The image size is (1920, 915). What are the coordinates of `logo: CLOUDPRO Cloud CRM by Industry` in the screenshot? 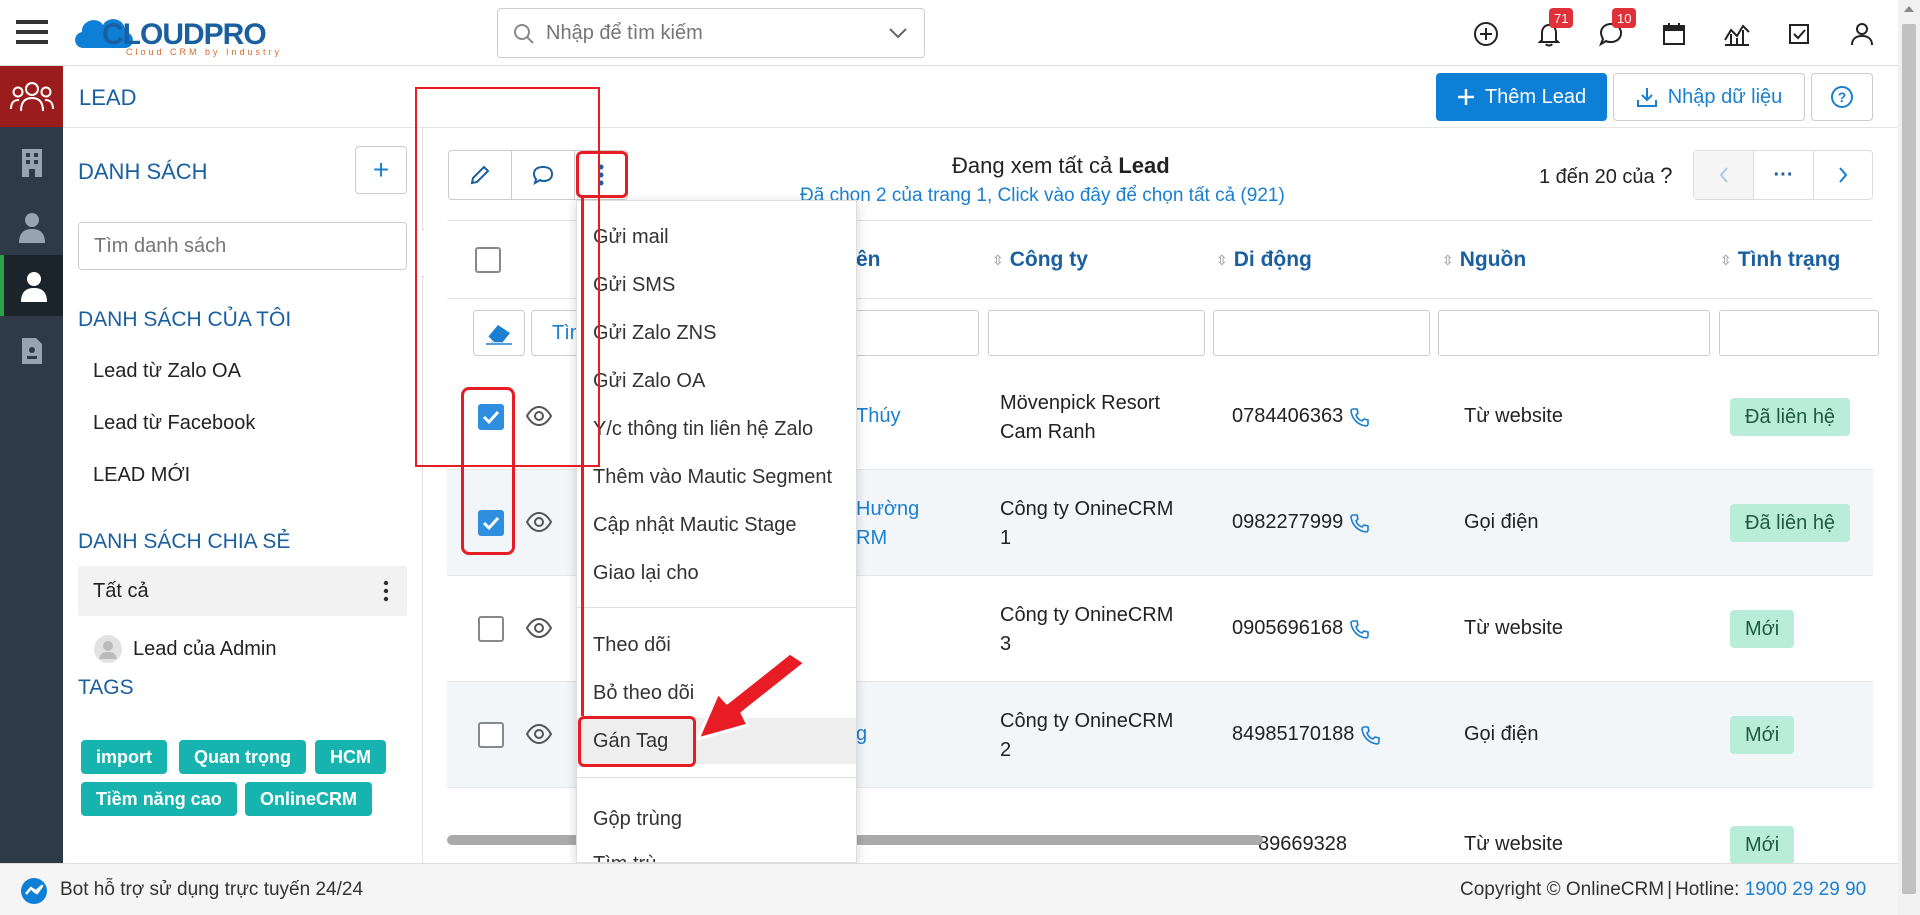 It's located at (182, 32).